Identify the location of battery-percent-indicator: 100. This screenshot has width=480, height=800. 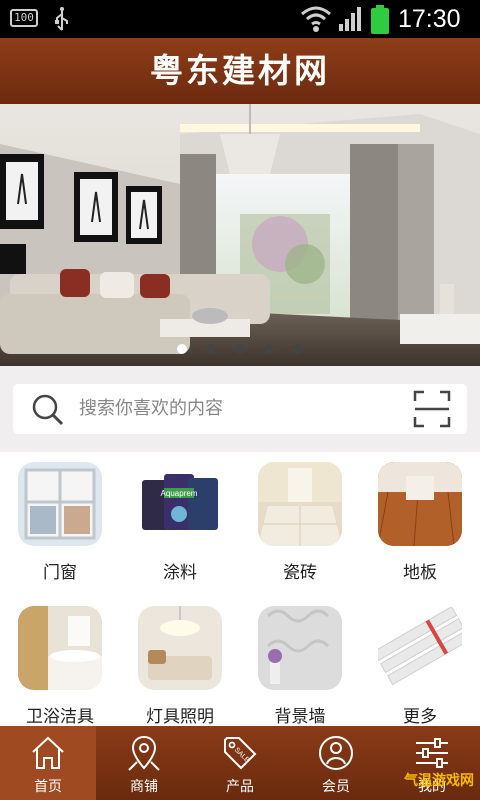
(24, 18).